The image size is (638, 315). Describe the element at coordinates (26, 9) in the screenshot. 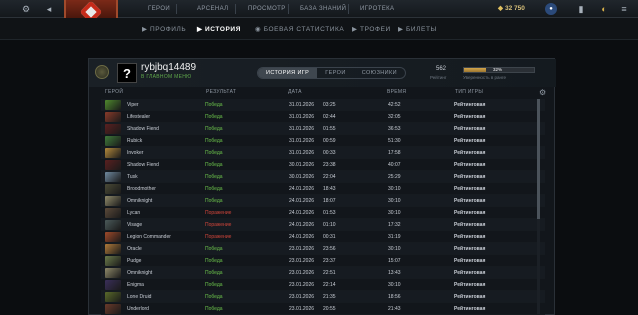

I see `settings-gear-icon: ⚙` at that location.